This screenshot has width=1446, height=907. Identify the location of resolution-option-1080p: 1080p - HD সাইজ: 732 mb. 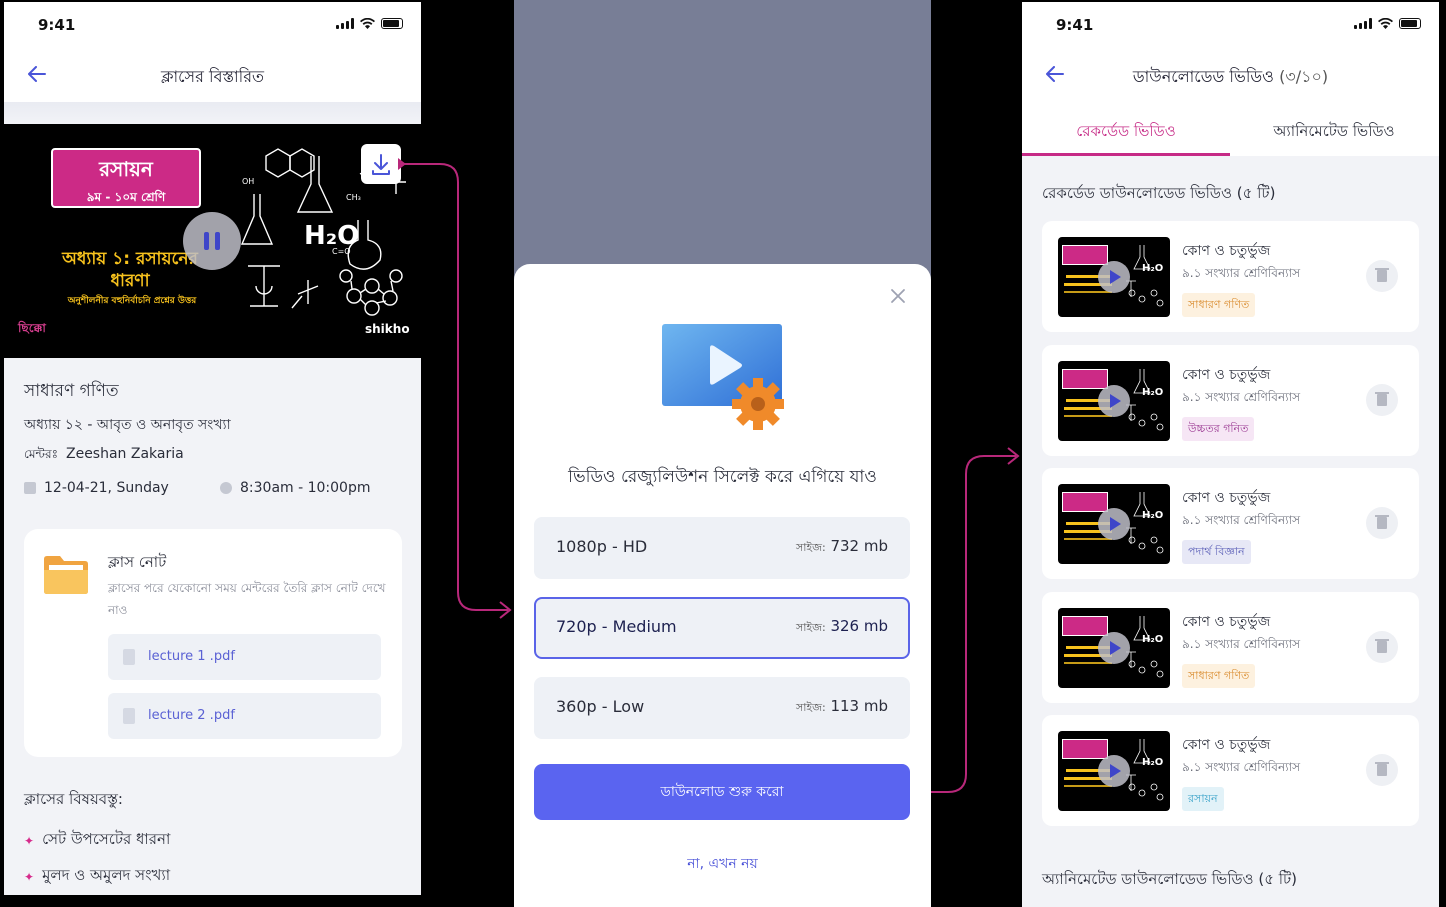
(722, 548).